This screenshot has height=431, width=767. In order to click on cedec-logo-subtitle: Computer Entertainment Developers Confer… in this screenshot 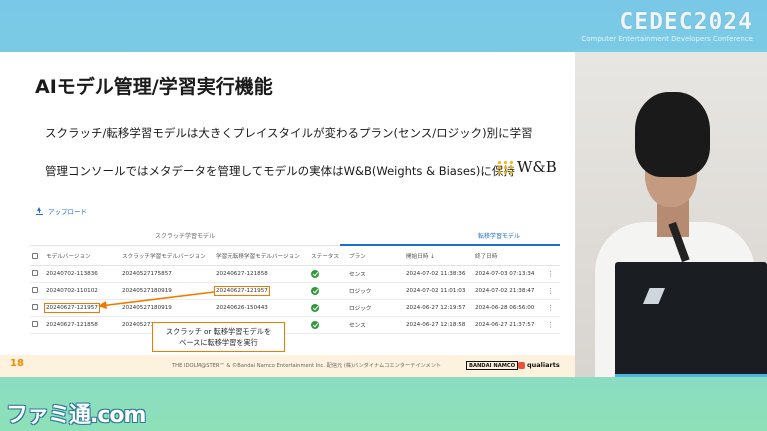, I will do `click(667, 39)`.